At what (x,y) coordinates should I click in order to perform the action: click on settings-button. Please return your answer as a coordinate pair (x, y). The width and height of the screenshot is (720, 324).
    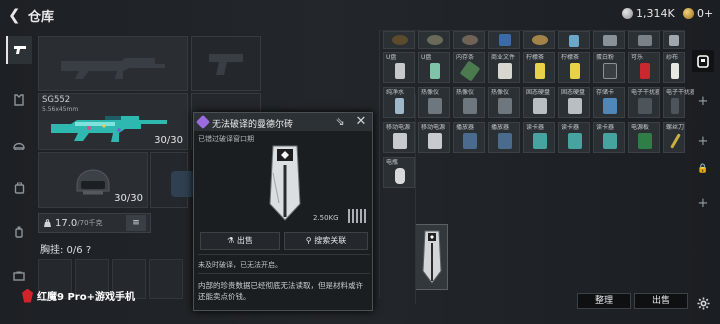
    Looking at the image, I should click on (703, 303).